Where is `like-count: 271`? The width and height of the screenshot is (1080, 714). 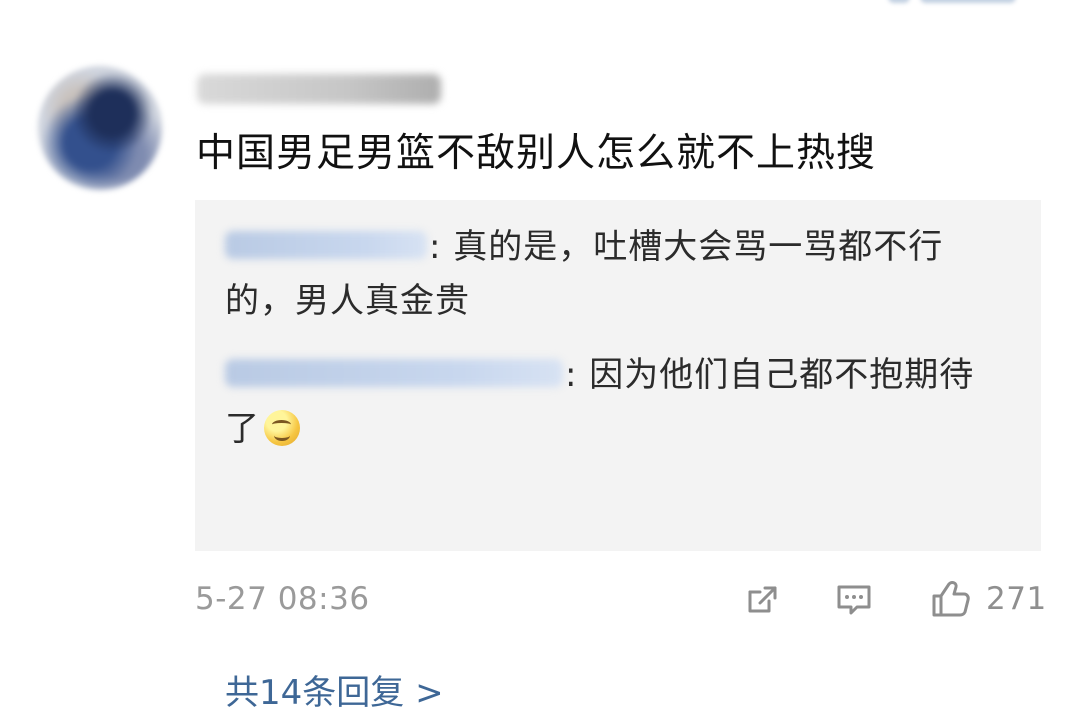 like-count: 271 is located at coordinates (1016, 599).